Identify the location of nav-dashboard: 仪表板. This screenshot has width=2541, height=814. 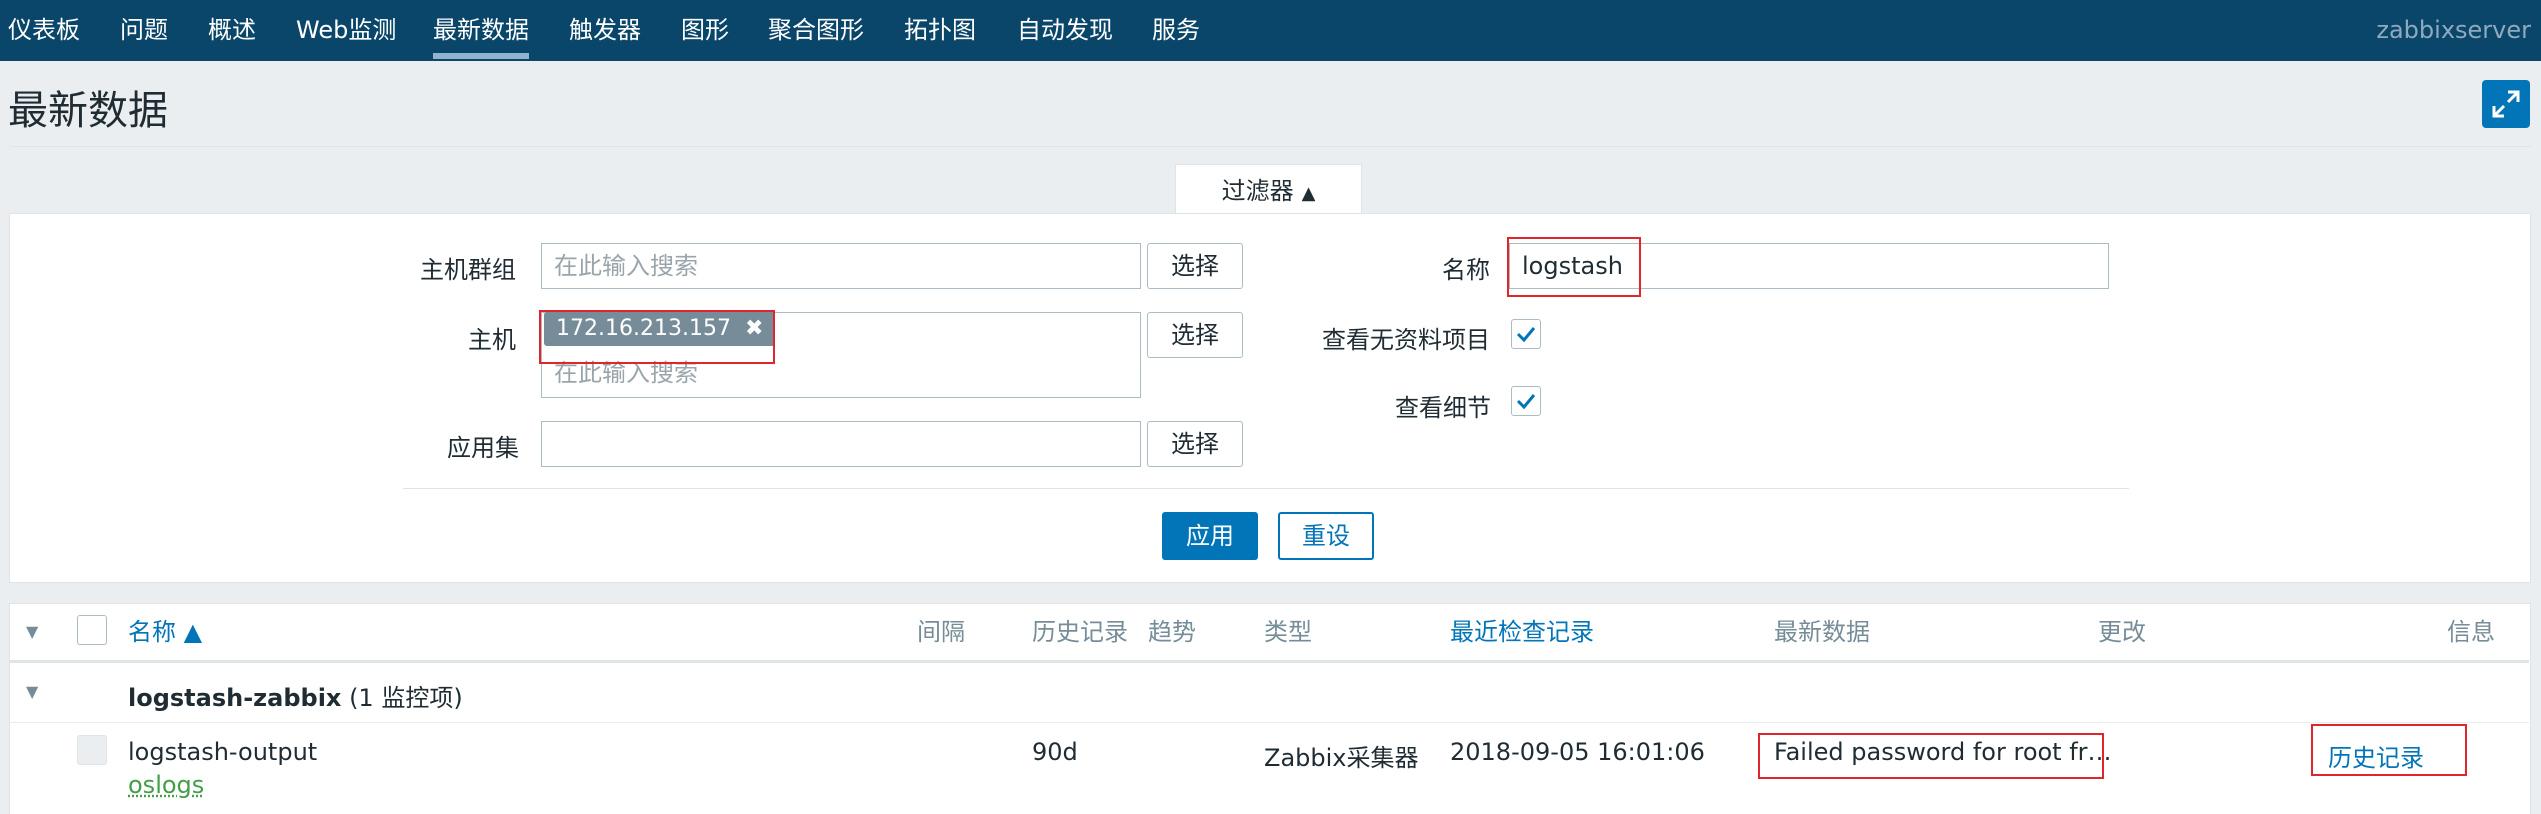
(44, 30).